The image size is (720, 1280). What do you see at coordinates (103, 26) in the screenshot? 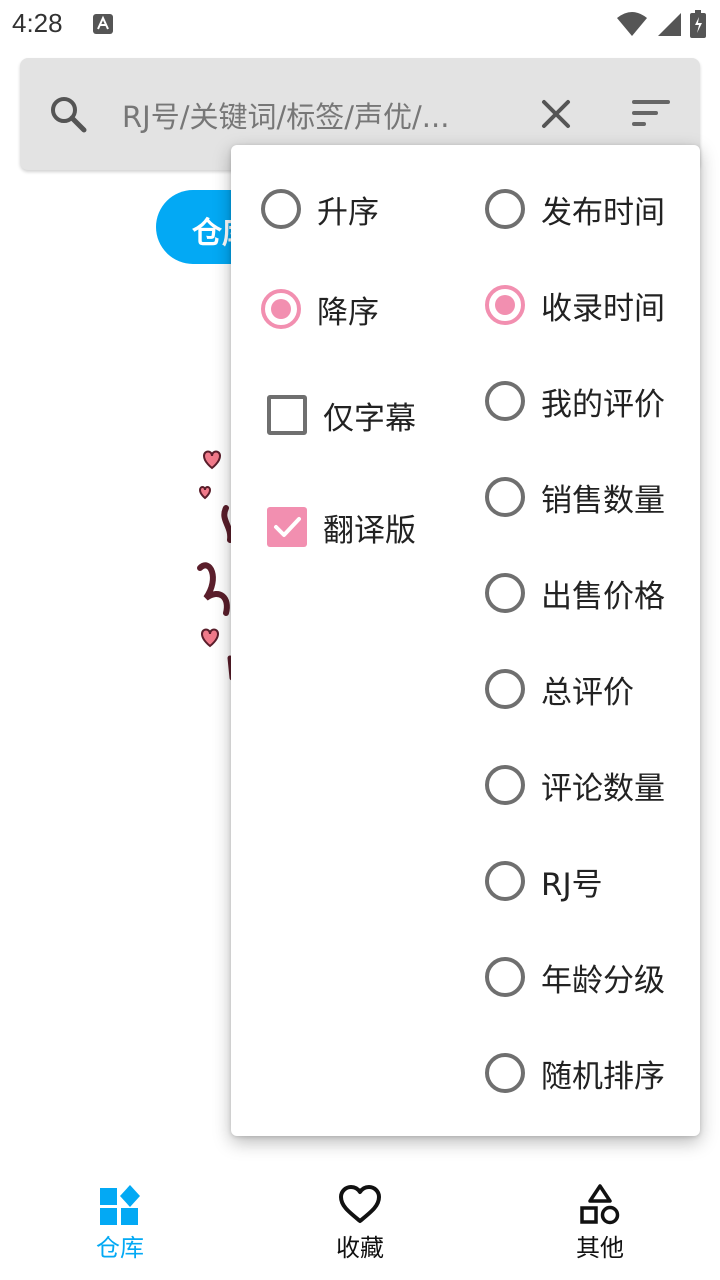
I see `notification-icon` at bounding box center [103, 26].